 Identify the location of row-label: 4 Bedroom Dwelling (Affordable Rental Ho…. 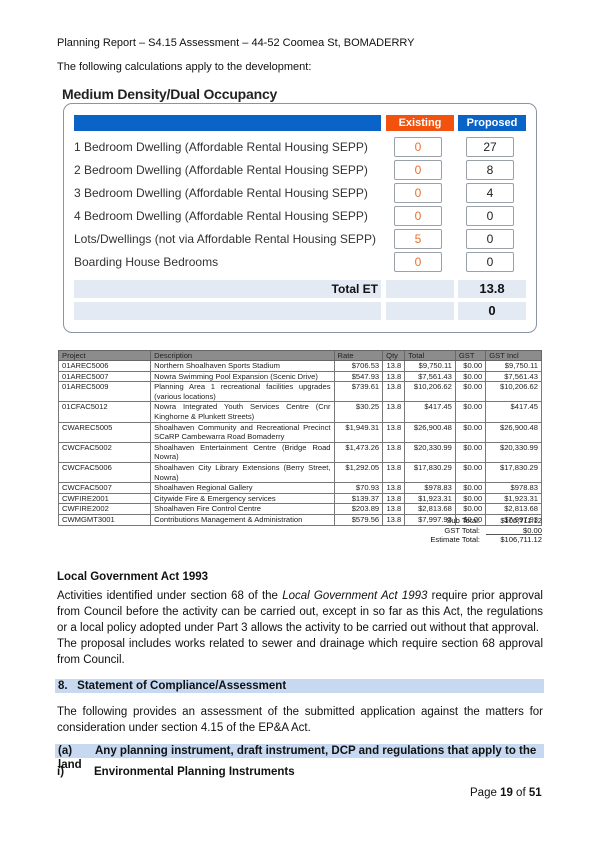
(221, 216).